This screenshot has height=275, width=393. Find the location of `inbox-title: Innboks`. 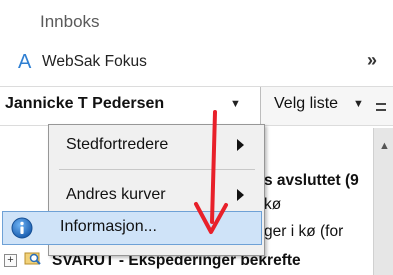

inbox-title: Innboks is located at coordinates (70, 21).